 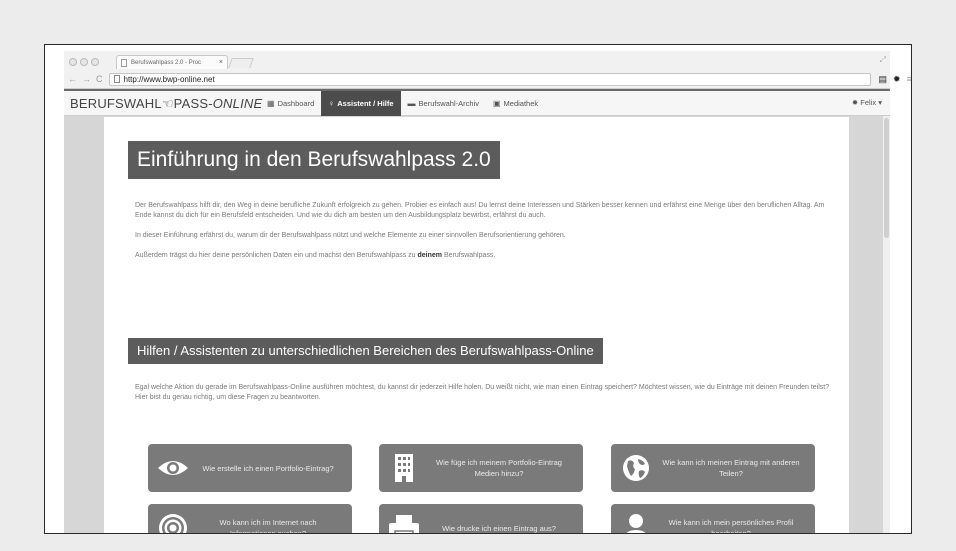 What do you see at coordinates (411, 103) in the screenshot?
I see `folder-icon: ▬` at bounding box center [411, 103].